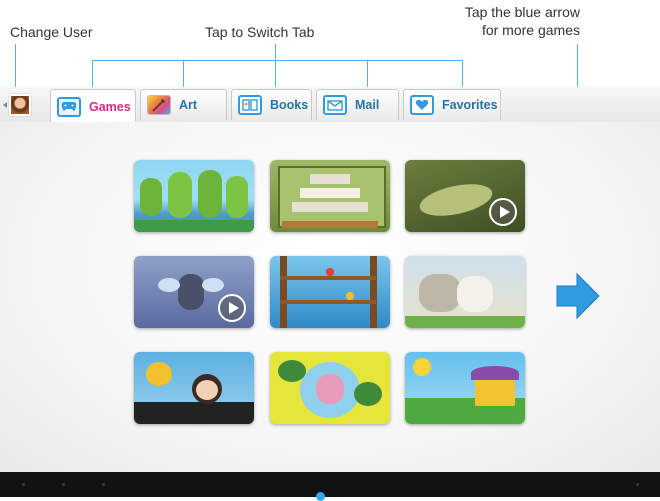 The height and width of the screenshot is (501, 660). What do you see at coordinates (522, 21) in the screenshot?
I see `blue-arrow-callout: Tap the blue arrow for more games` at bounding box center [522, 21].